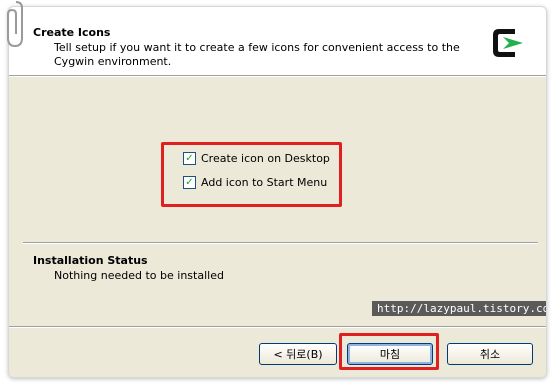  What do you see at coordinates (298, 354) in the screenshot?
I see `back-button: < 뒤로(B)` at bounding box center [298, 354].